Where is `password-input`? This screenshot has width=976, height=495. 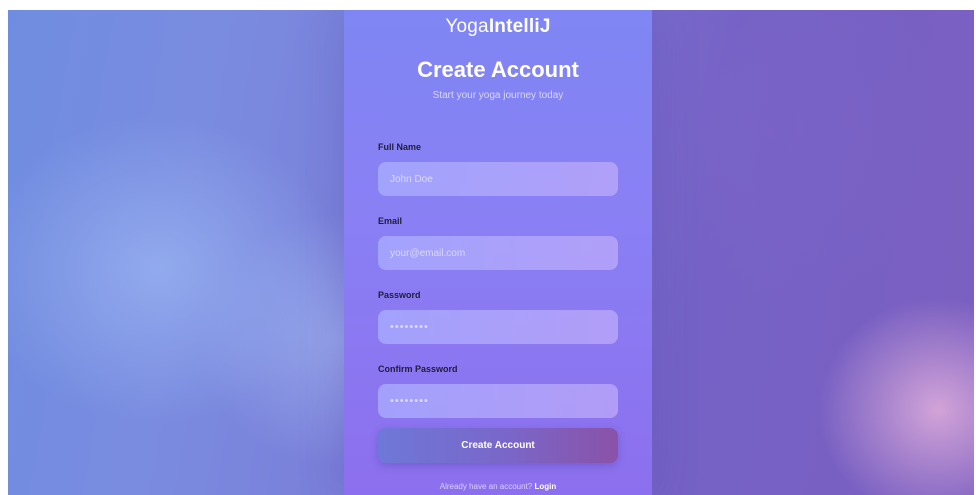 password-input is located at coordinates (498, 327).